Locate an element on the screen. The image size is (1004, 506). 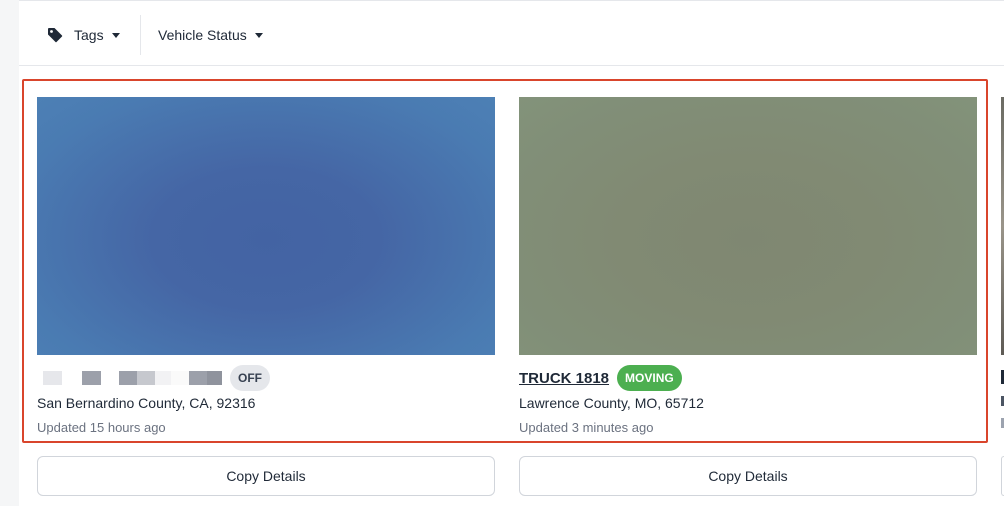
vehicle-status-filter-dropdown: Vehicle Status is located at coordinates (210, 35).